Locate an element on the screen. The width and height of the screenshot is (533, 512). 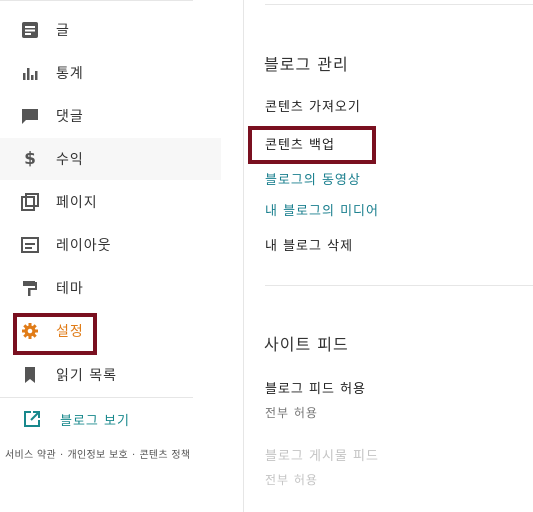
sidebar-item-reading-list: 읽기 목록 is located at coordinates (110, 375).